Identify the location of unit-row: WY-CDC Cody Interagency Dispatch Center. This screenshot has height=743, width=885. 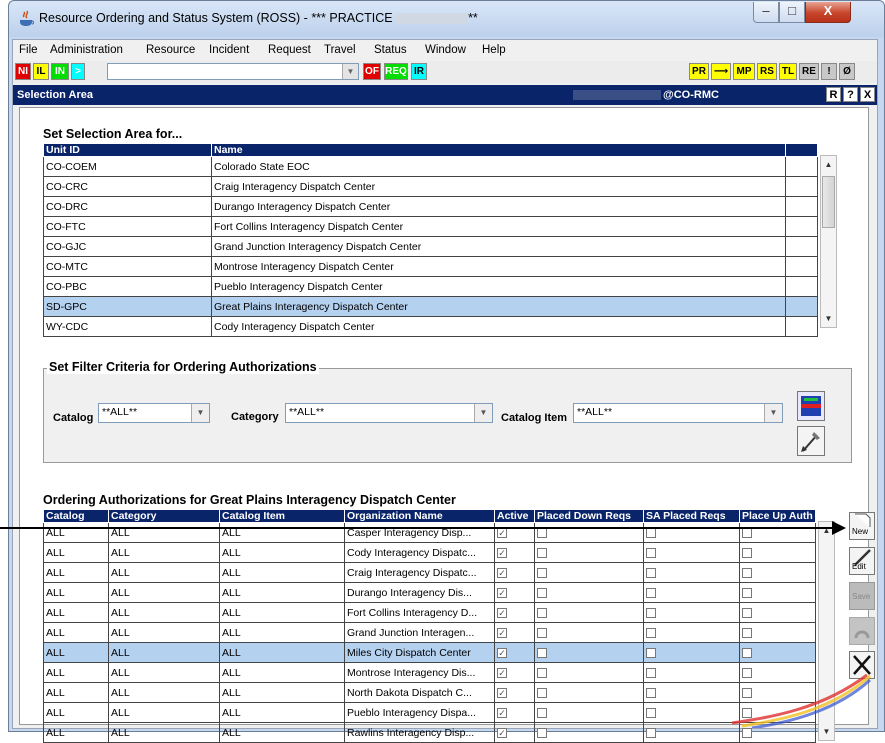
(430, 326).